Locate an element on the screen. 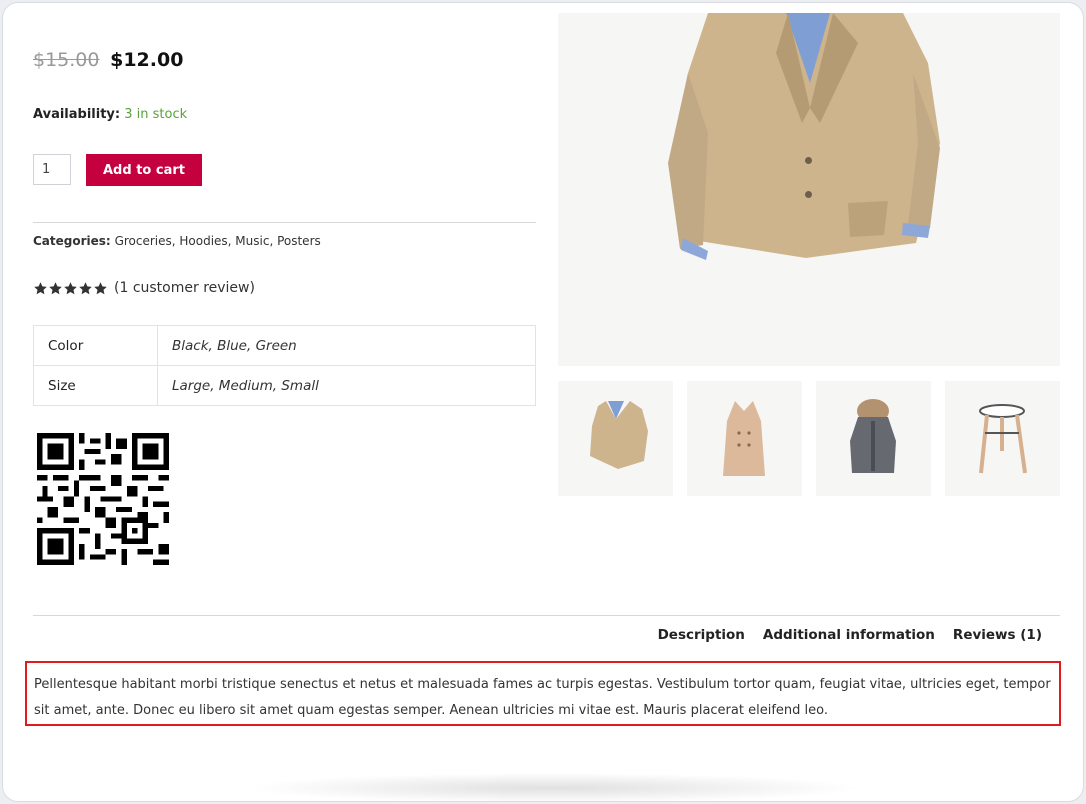  table-row: Size Large, Medium, Small is located at coordinates (284, 385).